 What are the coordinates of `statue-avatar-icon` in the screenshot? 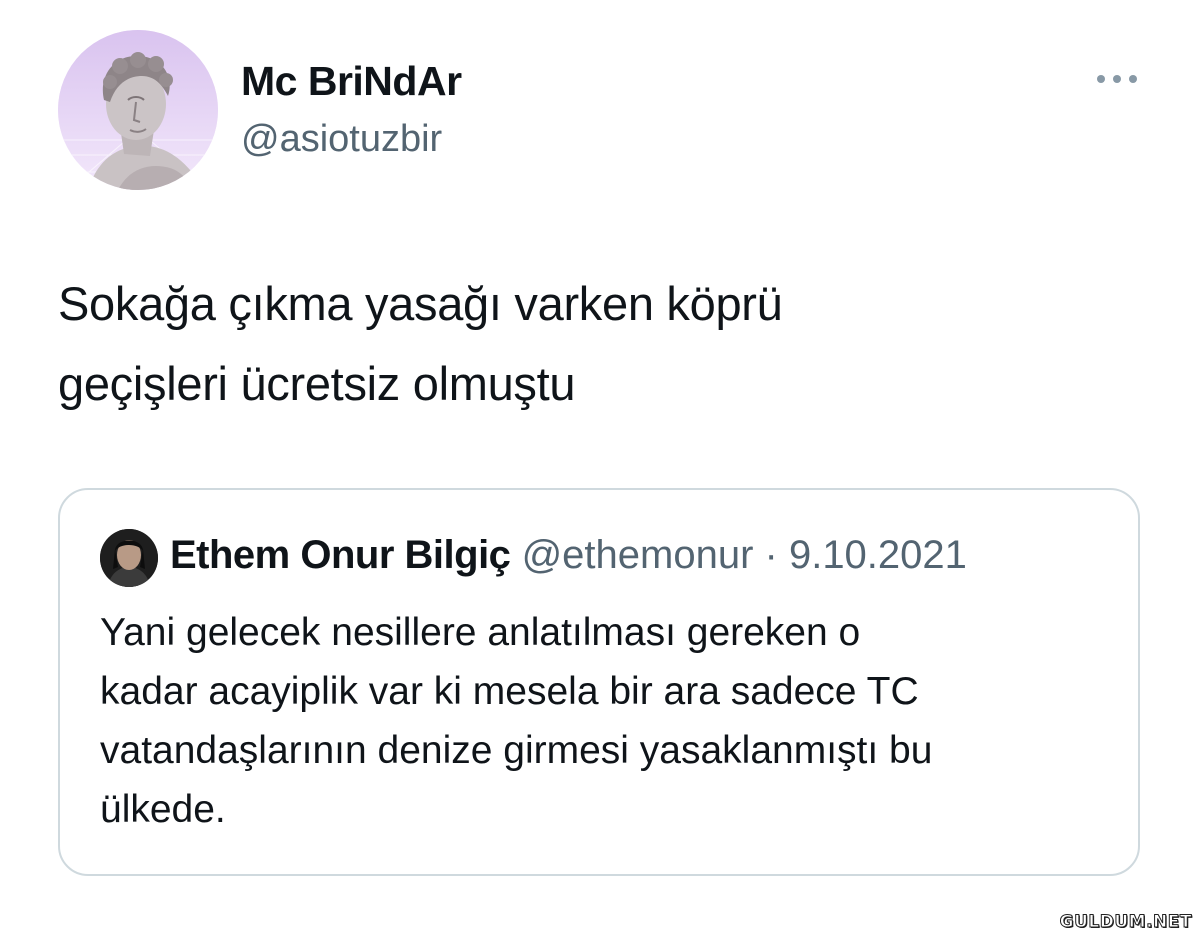 It's located at (138, 110).